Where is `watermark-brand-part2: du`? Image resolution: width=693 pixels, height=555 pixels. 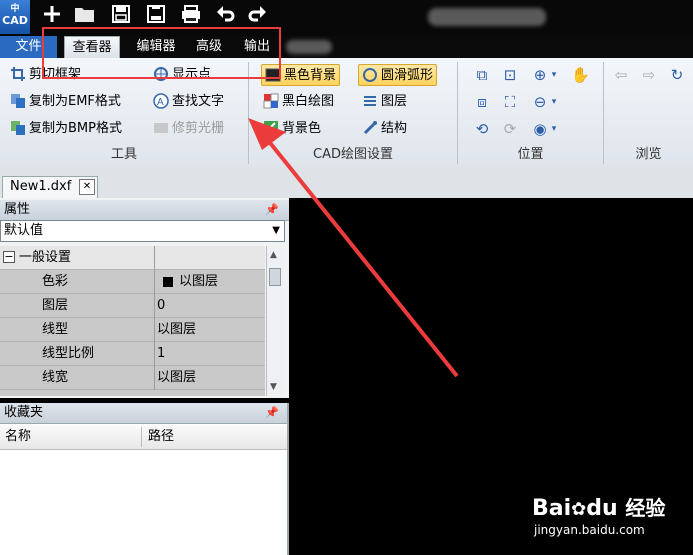
watermark-brand-part2: du is located at coordinates (602, 508).